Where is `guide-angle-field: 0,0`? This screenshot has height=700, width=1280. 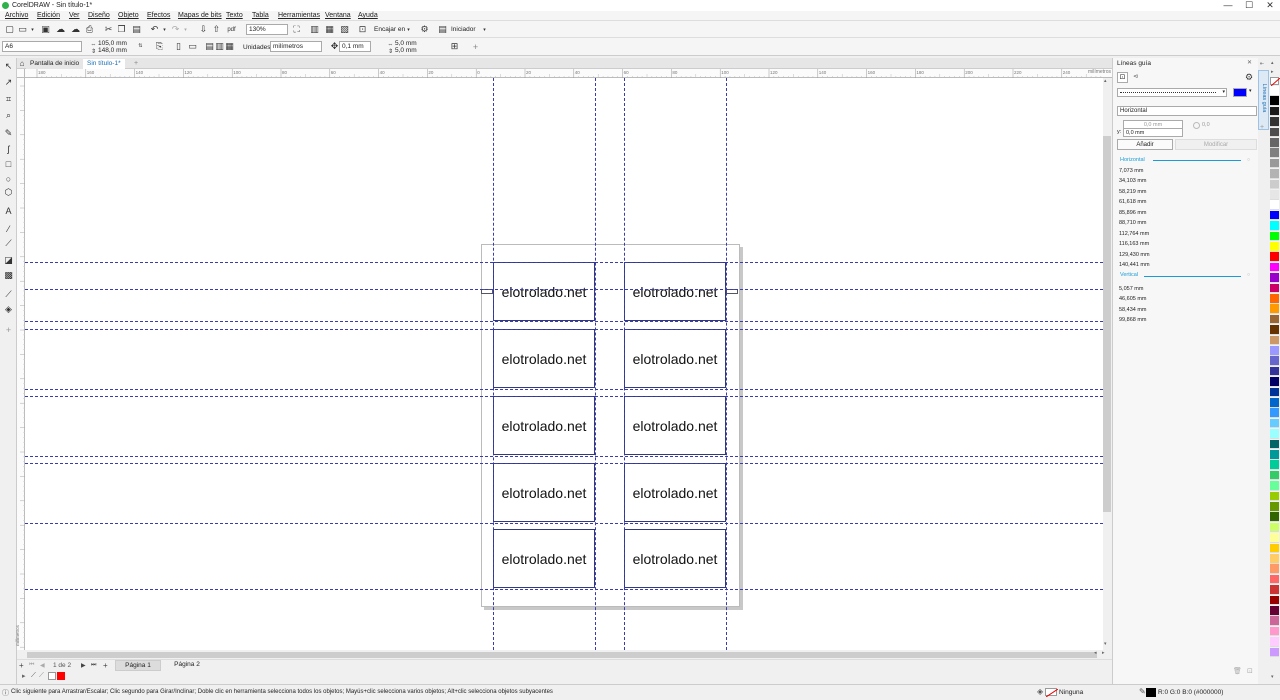 guide-angle-field: 0,0 is located at coordinates (1206, 125).